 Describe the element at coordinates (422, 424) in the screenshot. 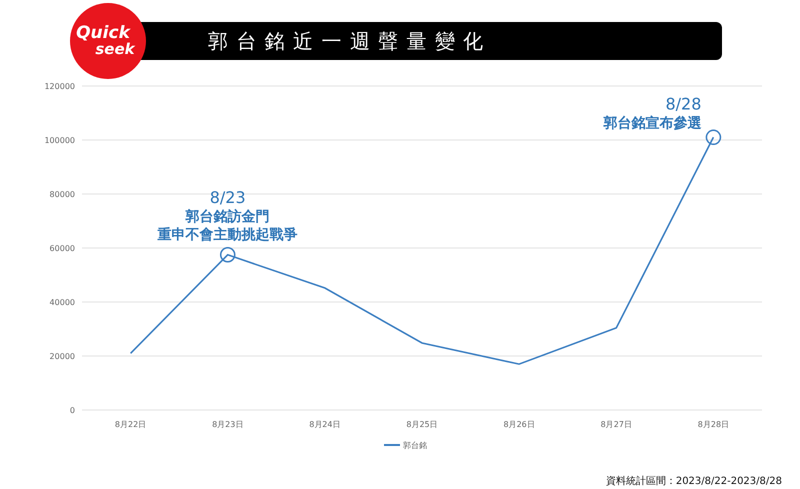

I see `x-tick-label: 8月25日` at that location.